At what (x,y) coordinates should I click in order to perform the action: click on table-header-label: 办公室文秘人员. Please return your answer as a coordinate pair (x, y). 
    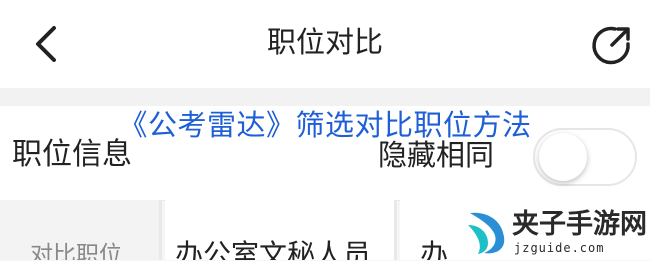
    Looking at the image, I should click on (273, 249).